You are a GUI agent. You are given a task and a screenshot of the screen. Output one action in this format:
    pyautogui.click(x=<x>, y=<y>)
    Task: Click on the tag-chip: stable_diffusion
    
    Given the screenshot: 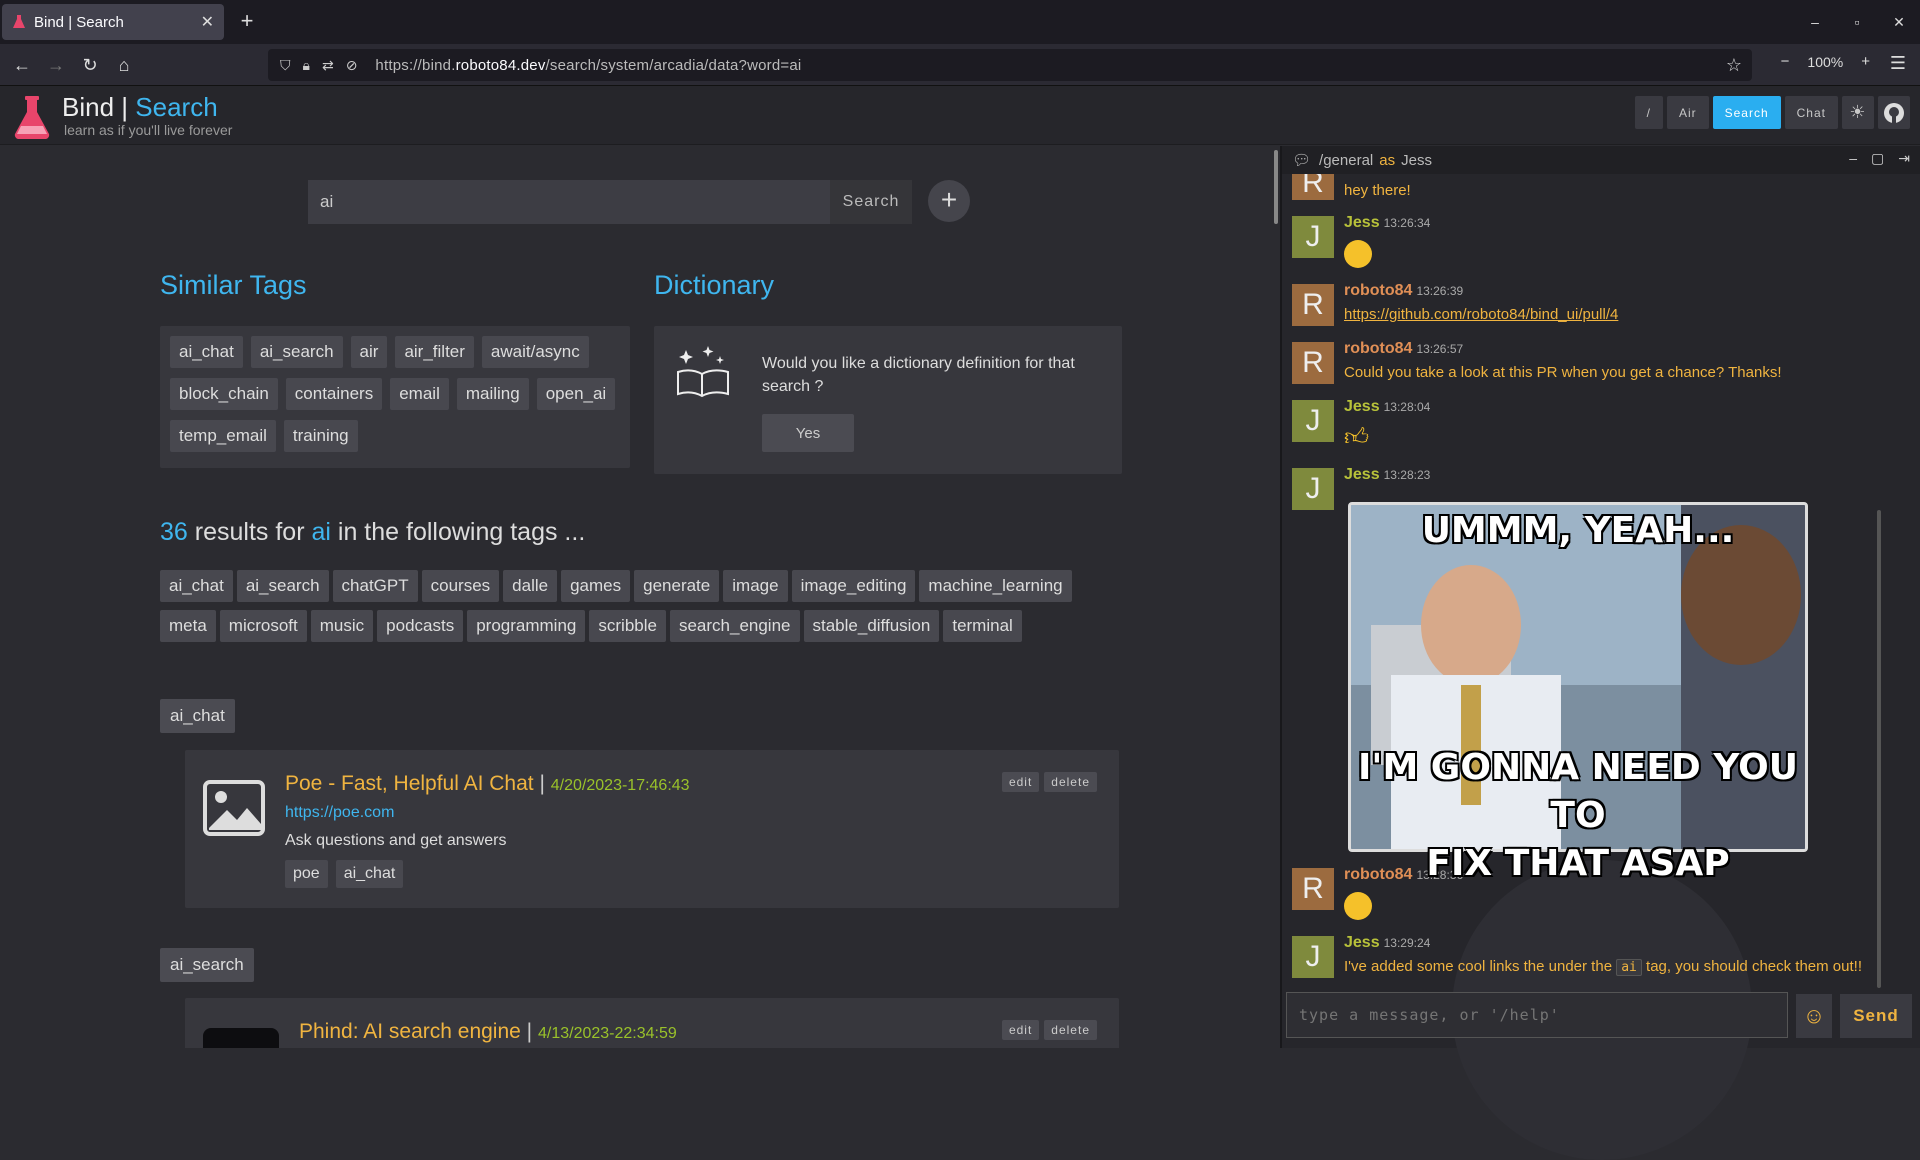 What is the action you would take?
    pyautogui.click(x=871, y=626)
    